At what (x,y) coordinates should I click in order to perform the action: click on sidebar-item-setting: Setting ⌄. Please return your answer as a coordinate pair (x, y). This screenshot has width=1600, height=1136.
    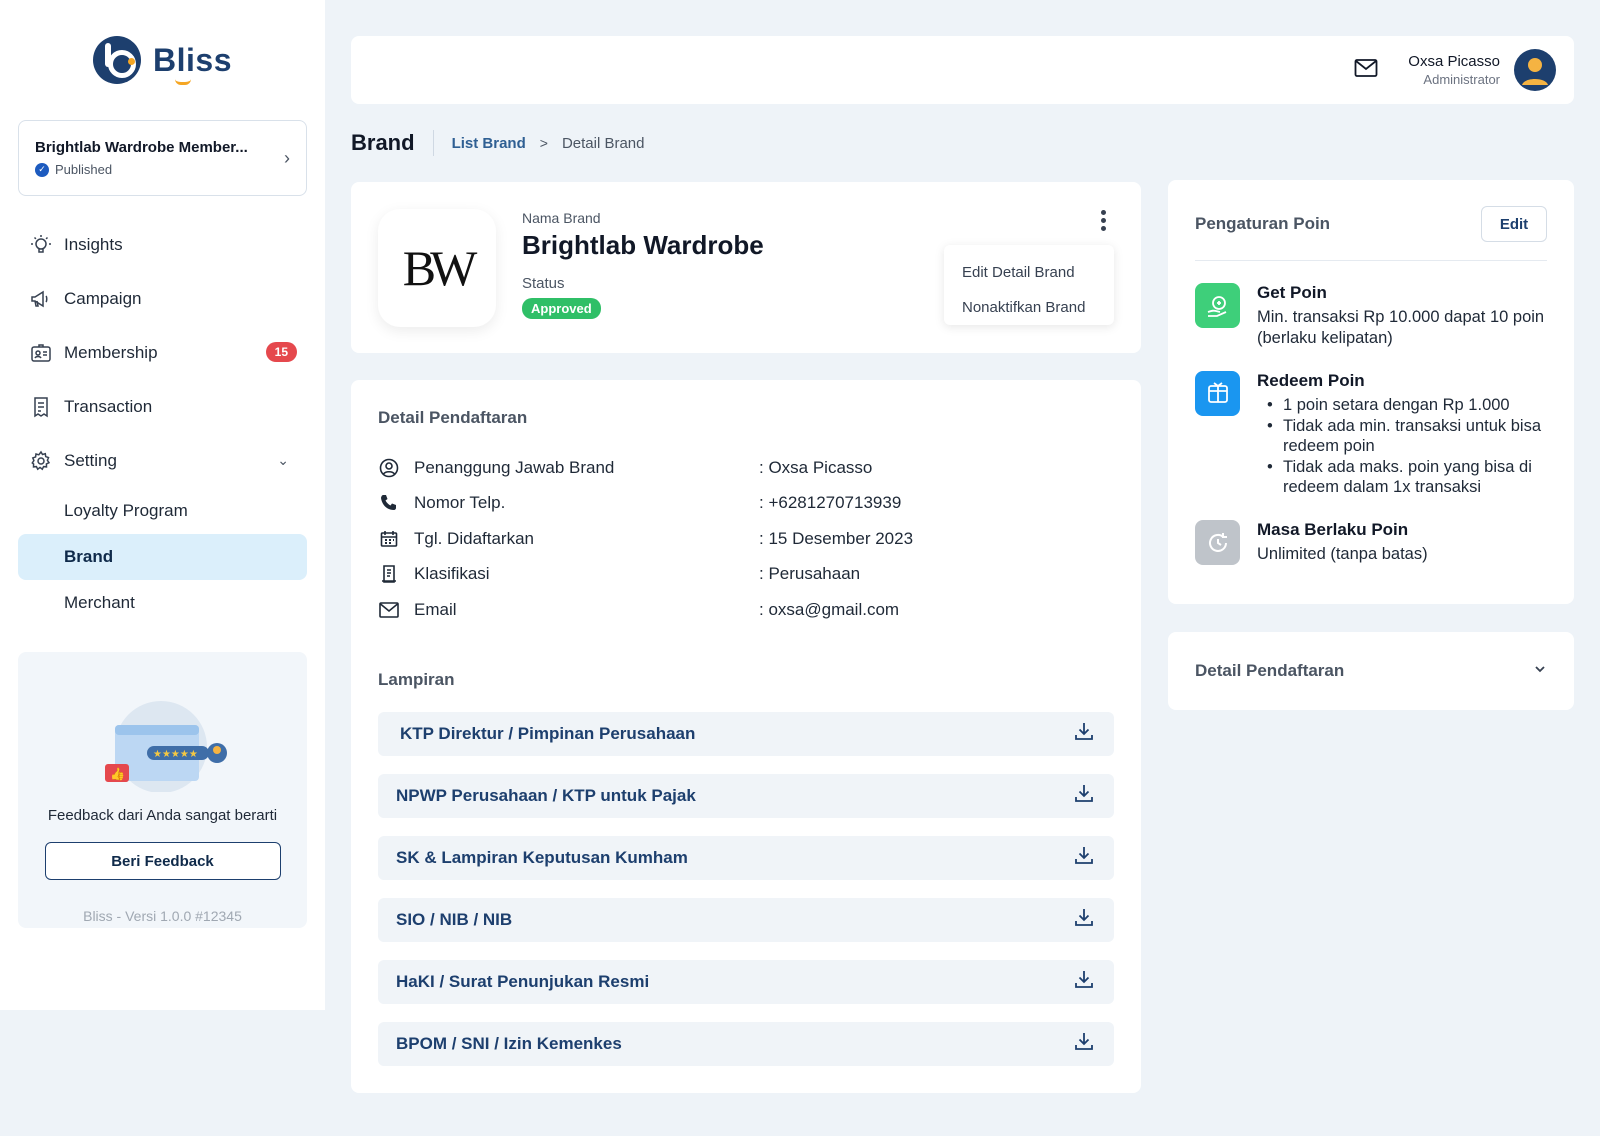
    Looking at the image, I should click on (162, 461).